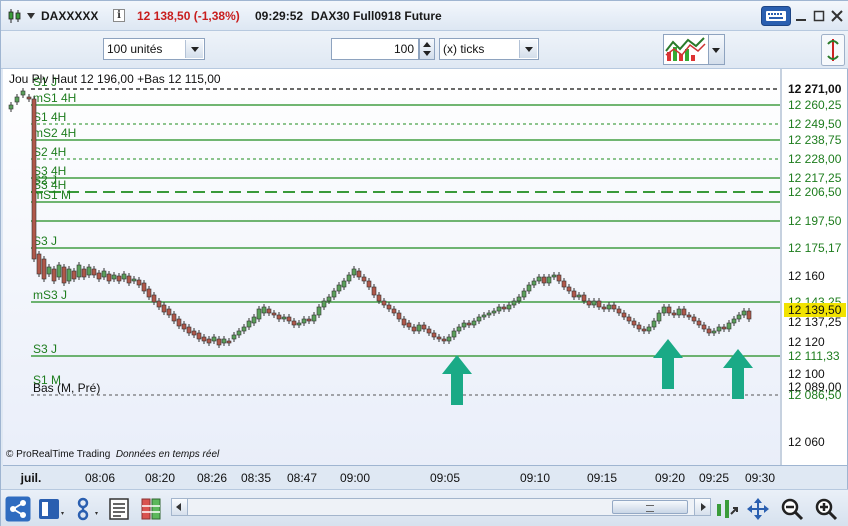  What do you see at coordinates (355, 478) in the screenshot?
I see `time-tick-label: 09:00` at bounding box center [355, 478].